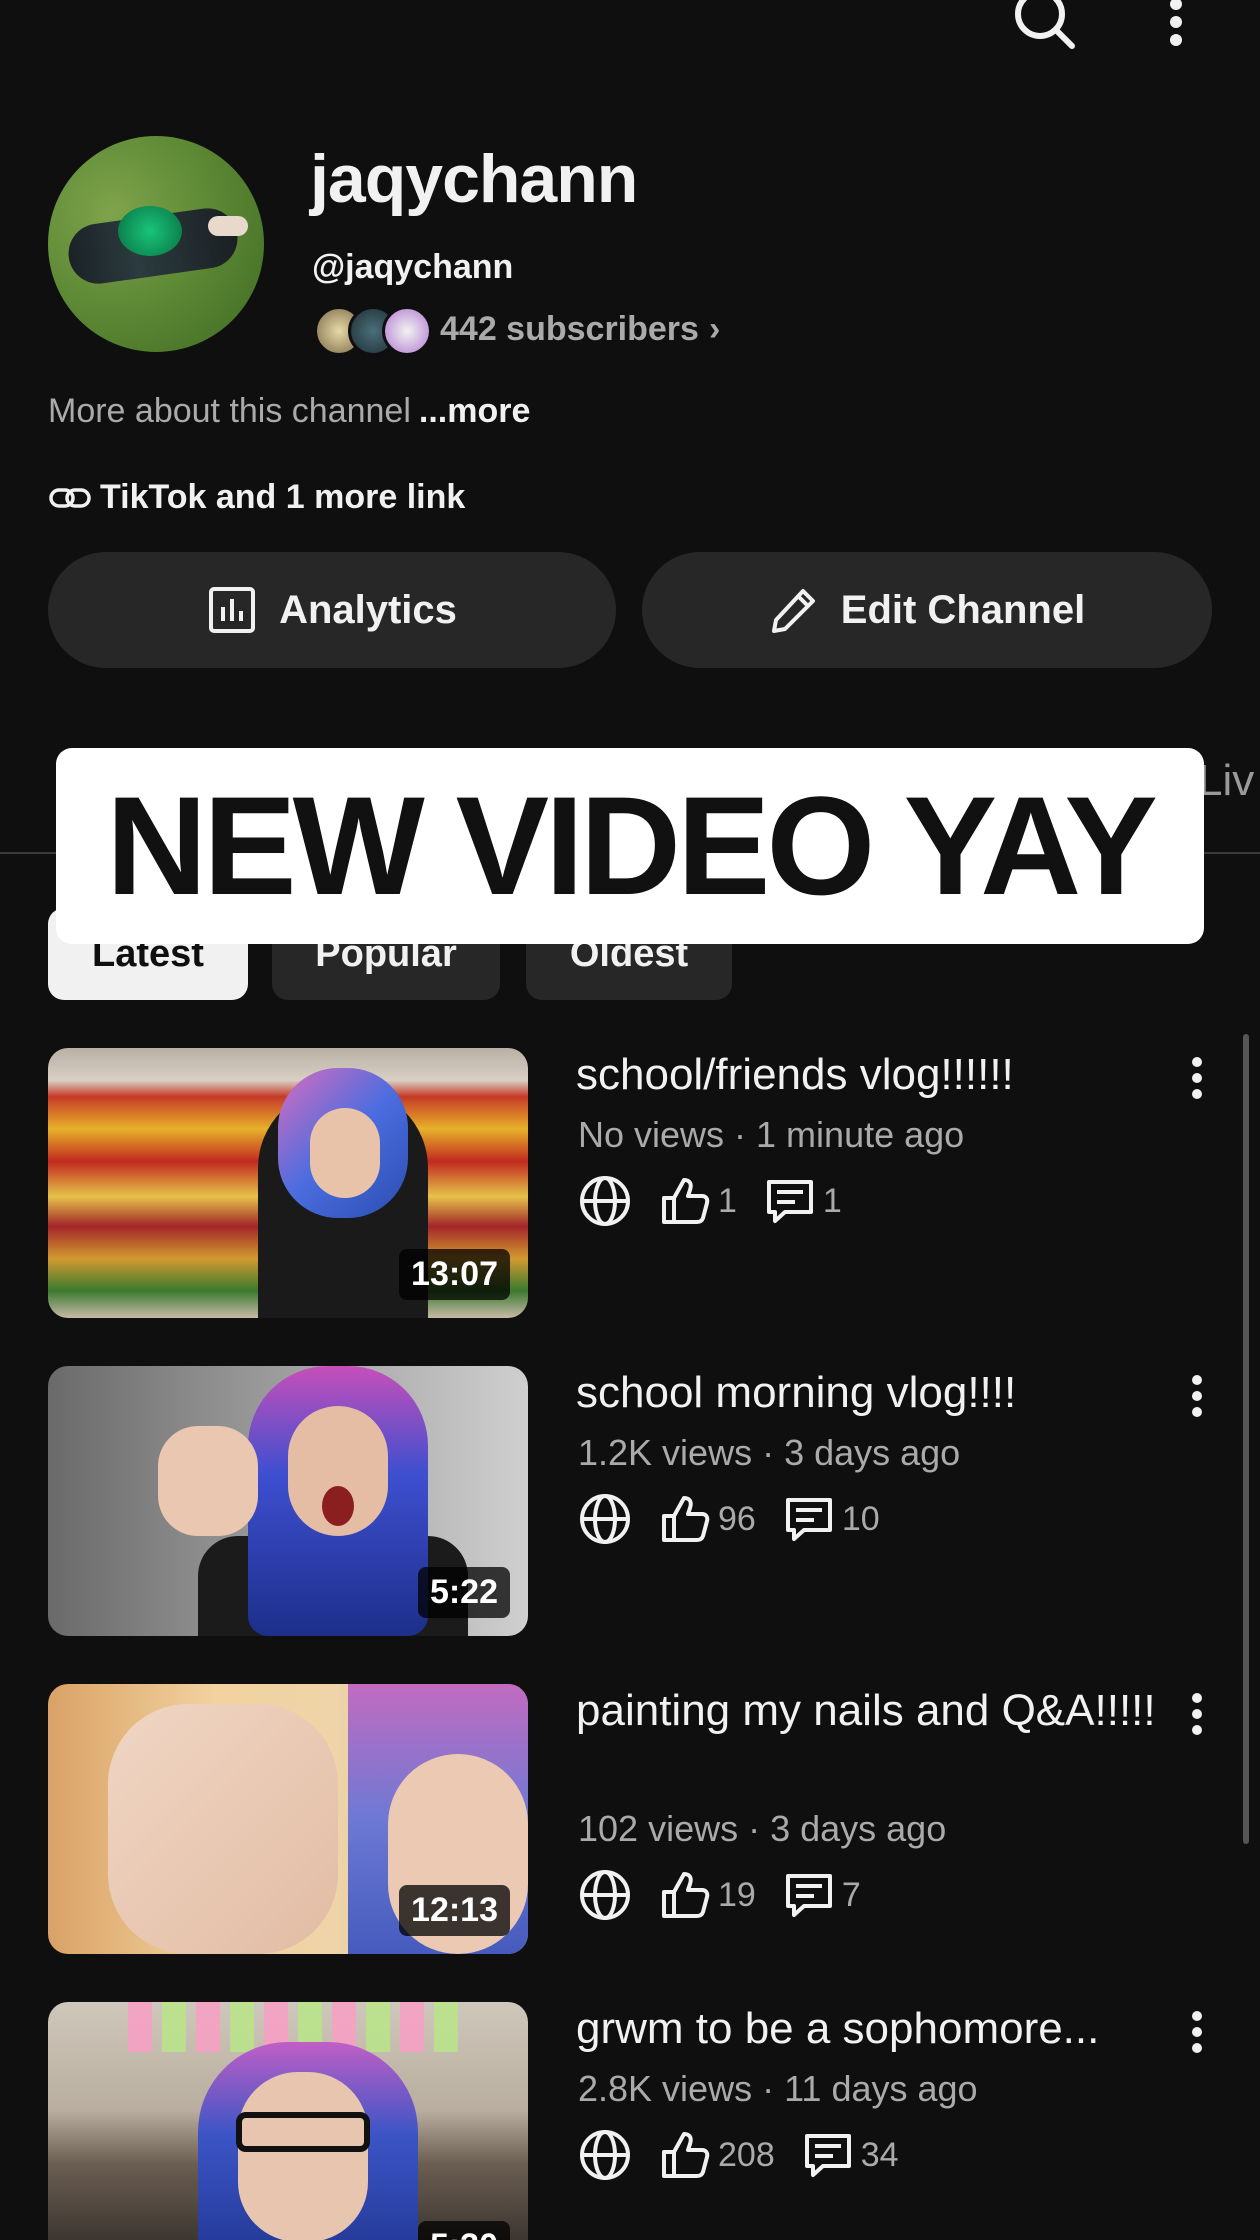  I want to click on top-bar, so click(630, 30).